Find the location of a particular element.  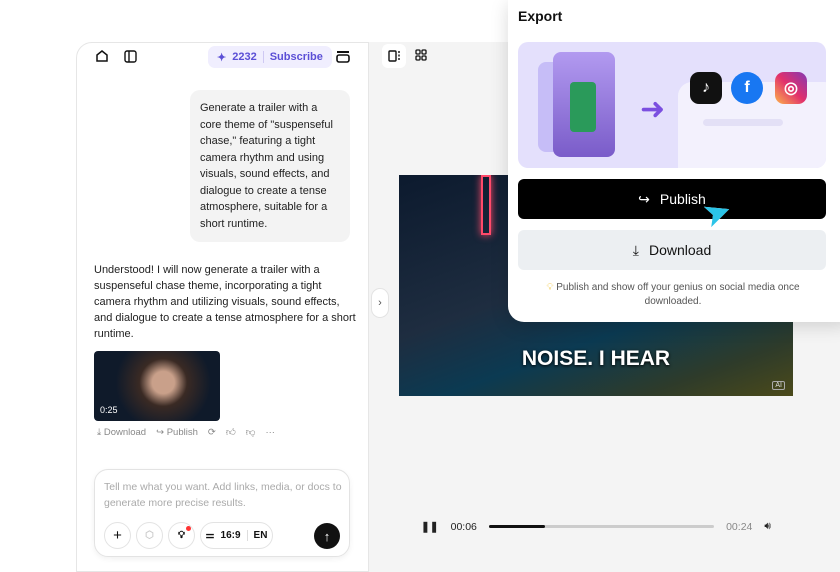

thumbs-down-icon: 👎︎ is located at coordinates (251, 432).